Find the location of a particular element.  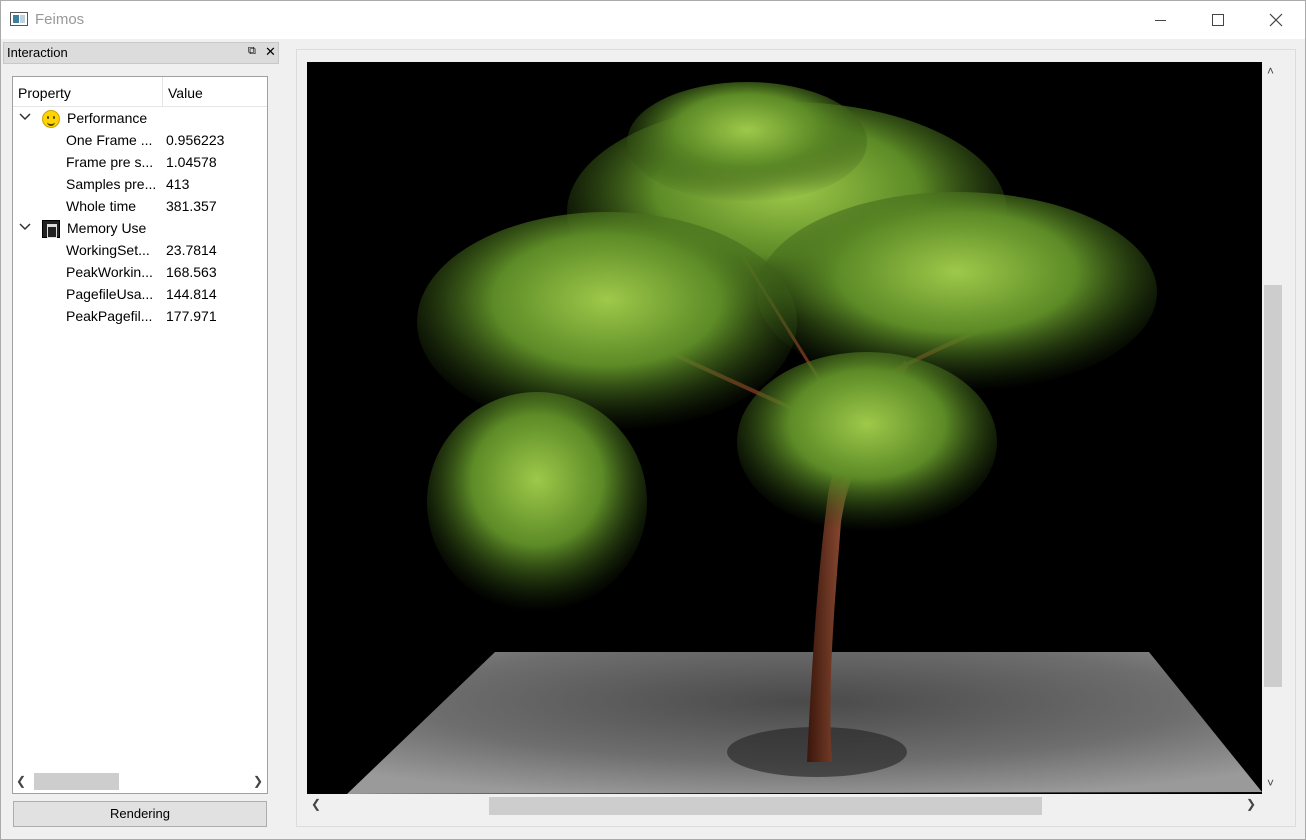

tree-row: Whole time 381.357 is located at coordinates (140, 207).